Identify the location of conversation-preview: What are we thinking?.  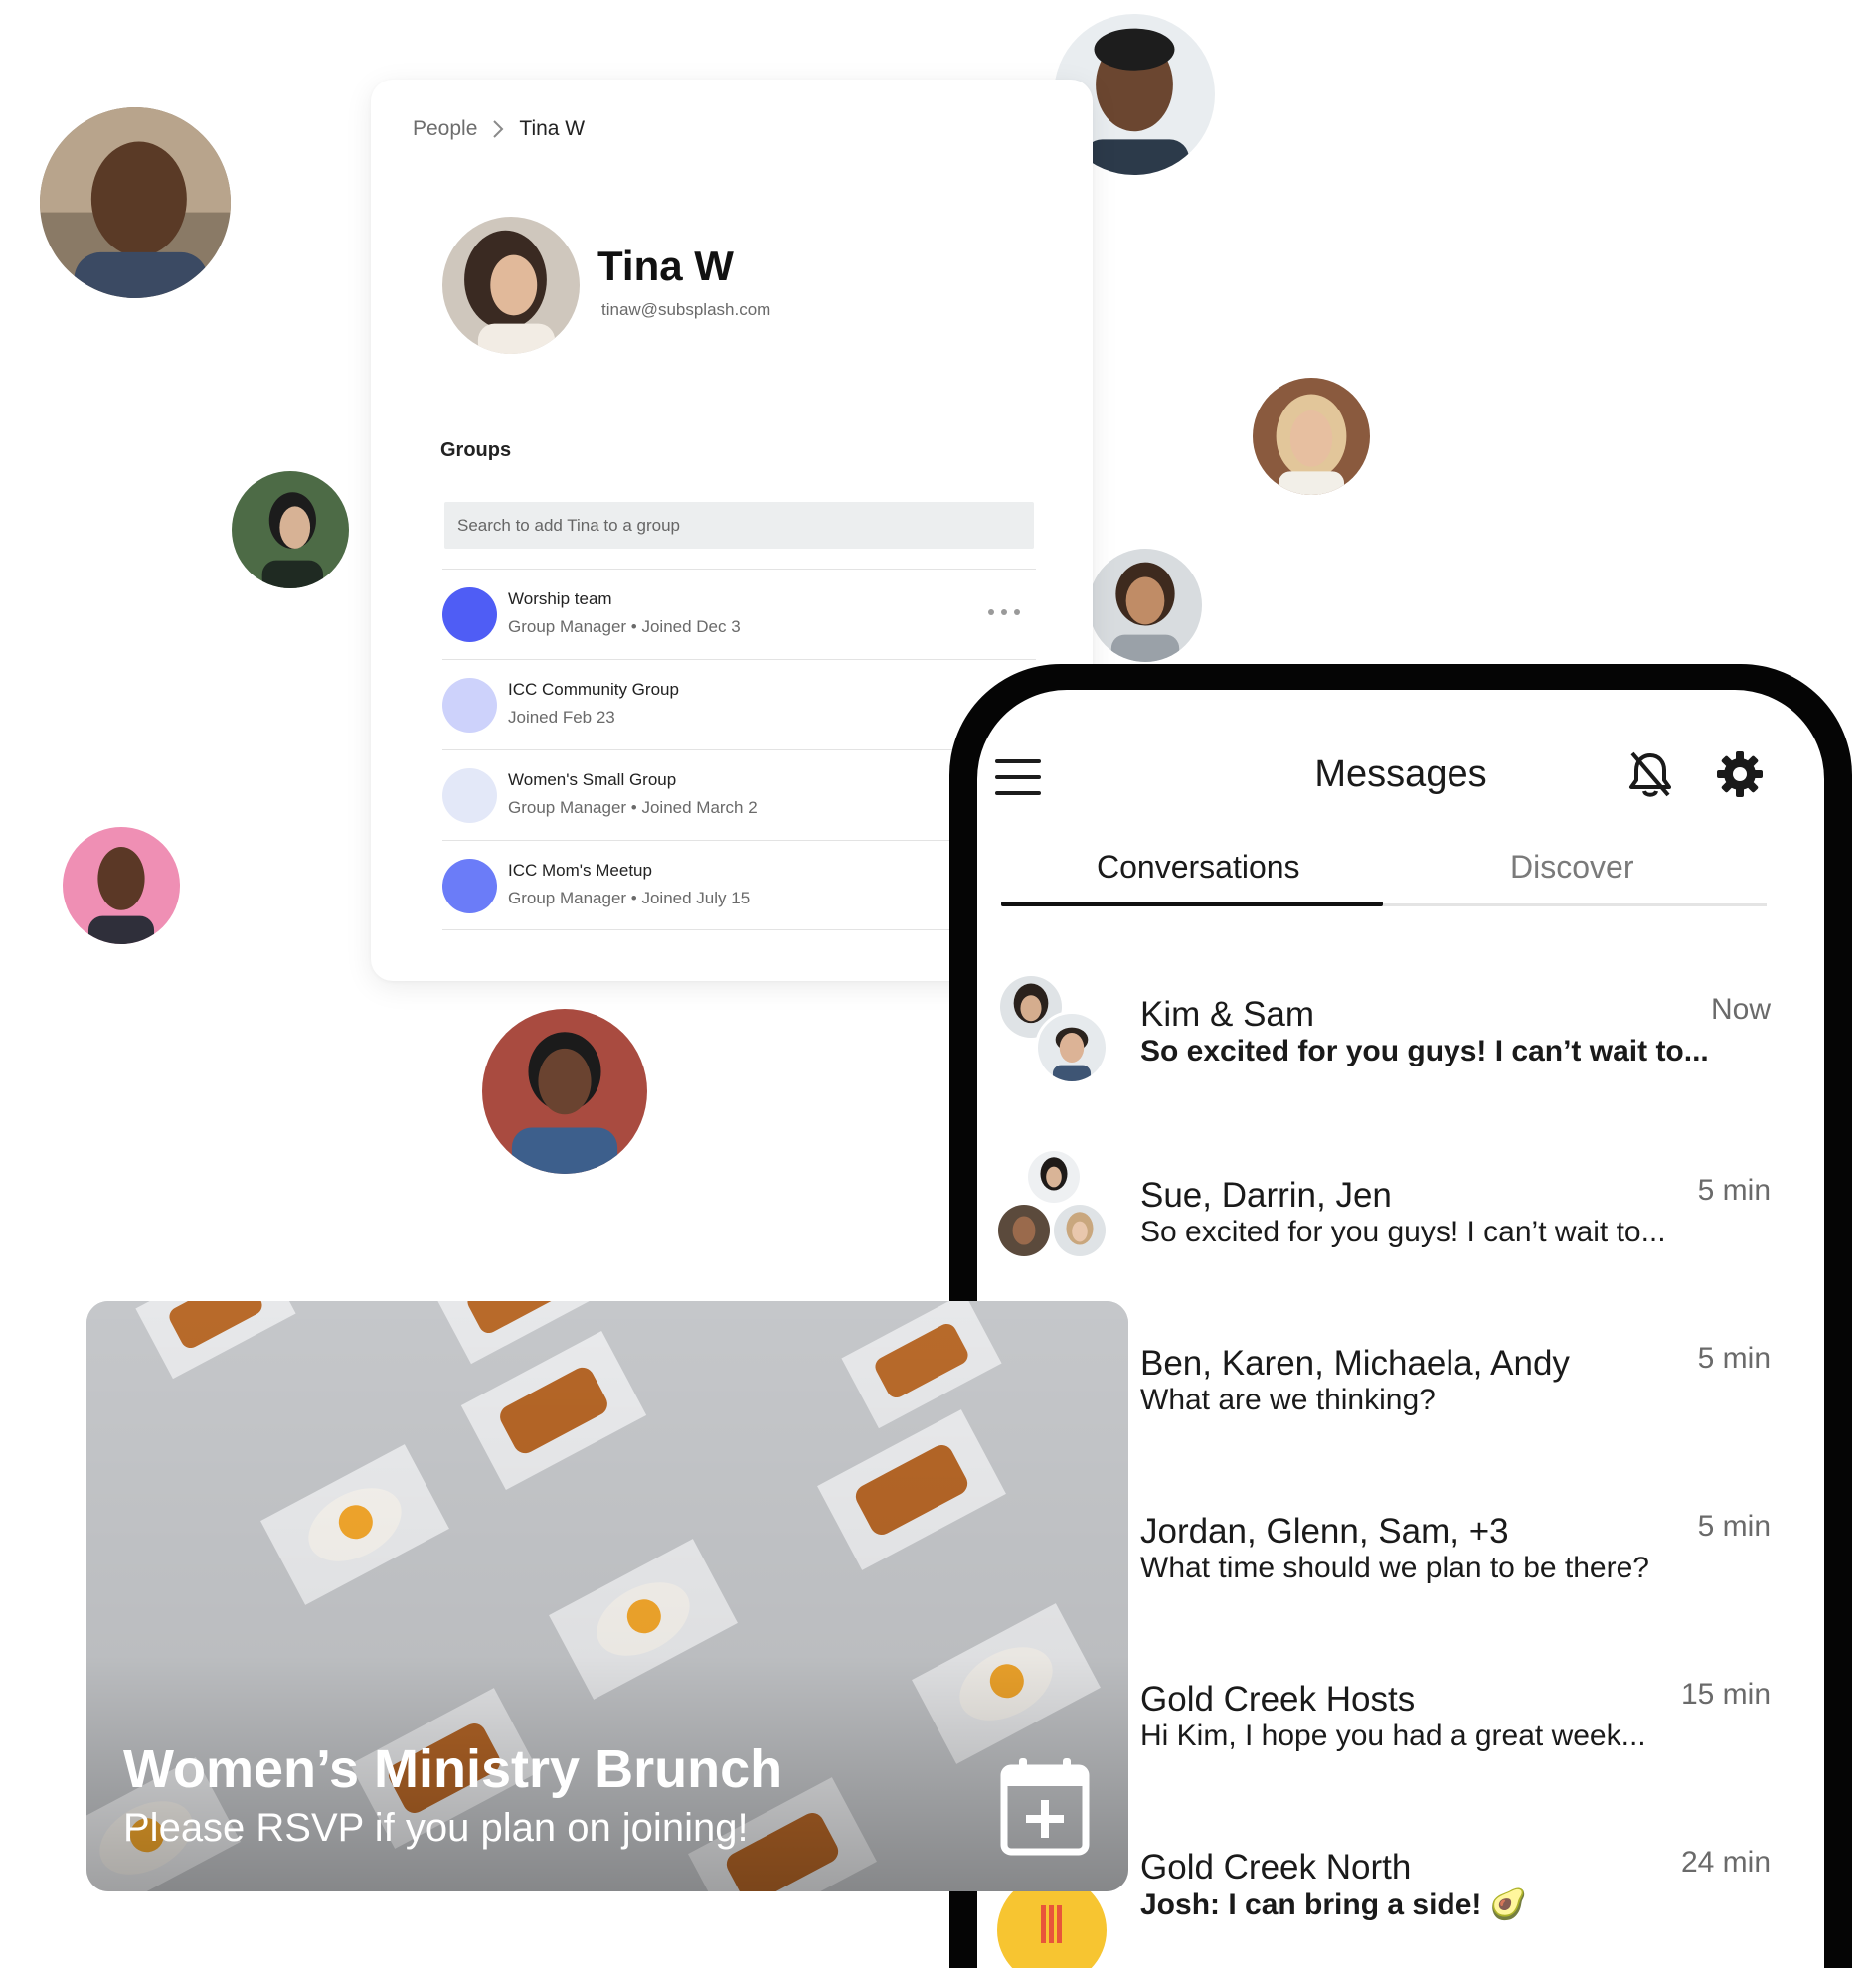
(1288, 1400).